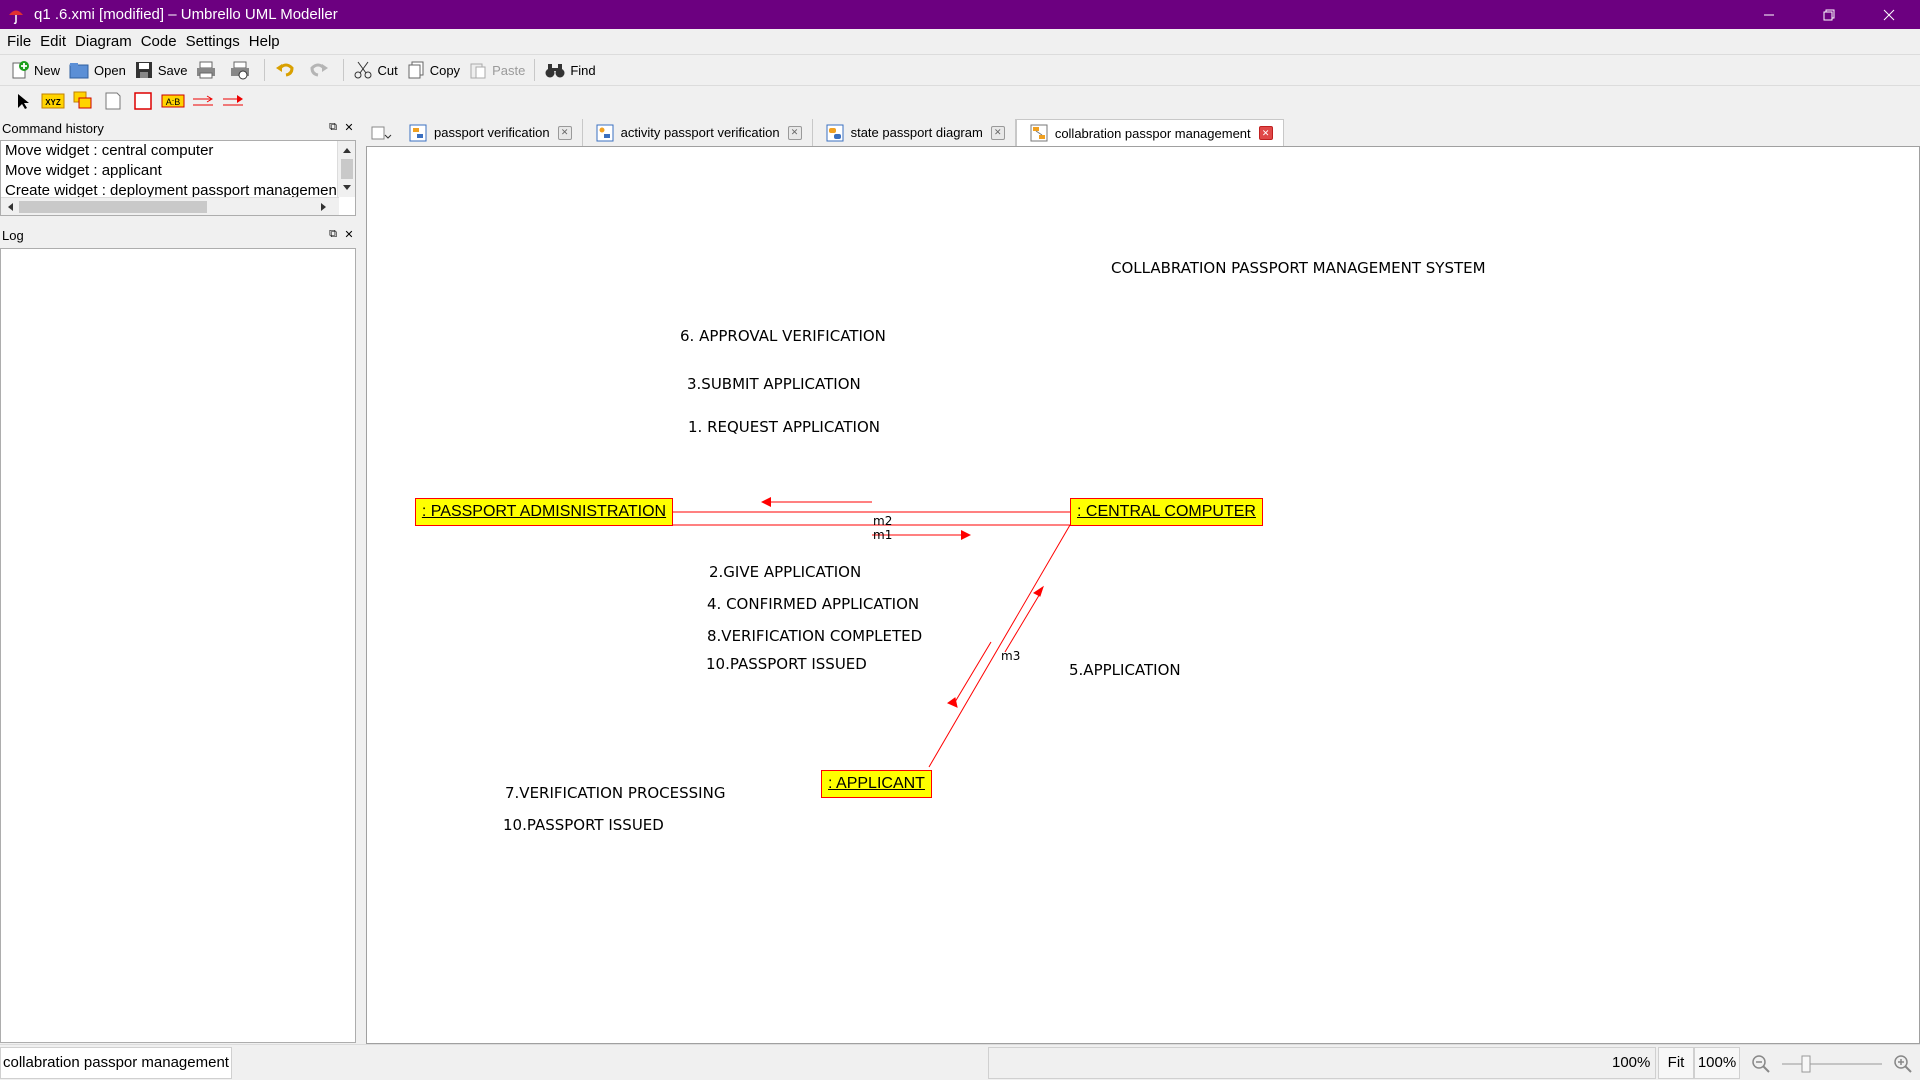 The height and width of the screenshot is (1080, 1920). What do you see at coordinates (876, 784) in the screenshot?
I see `object-applicant: : APPLICANT` at bounding box center [876, 784].